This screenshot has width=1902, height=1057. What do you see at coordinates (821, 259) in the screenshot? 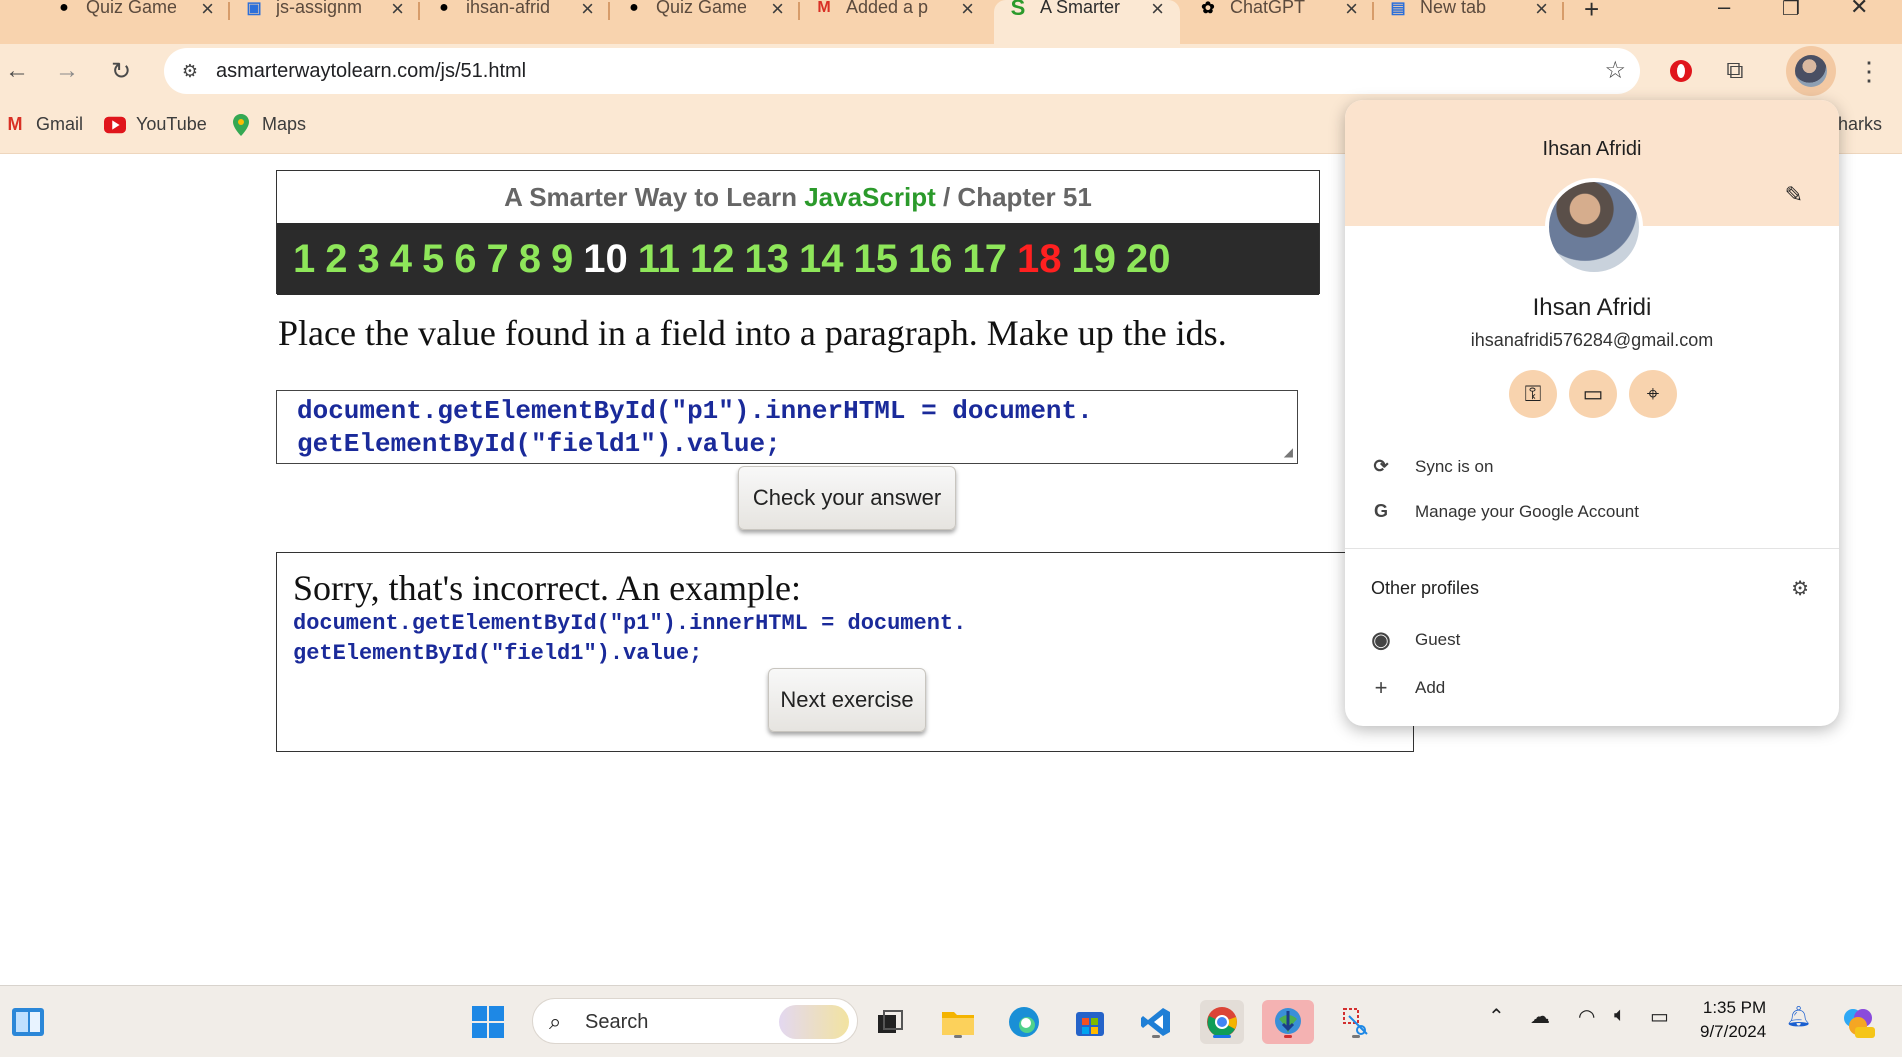
I see `exercise-link-14: 14` at bounding box center [821, 259].